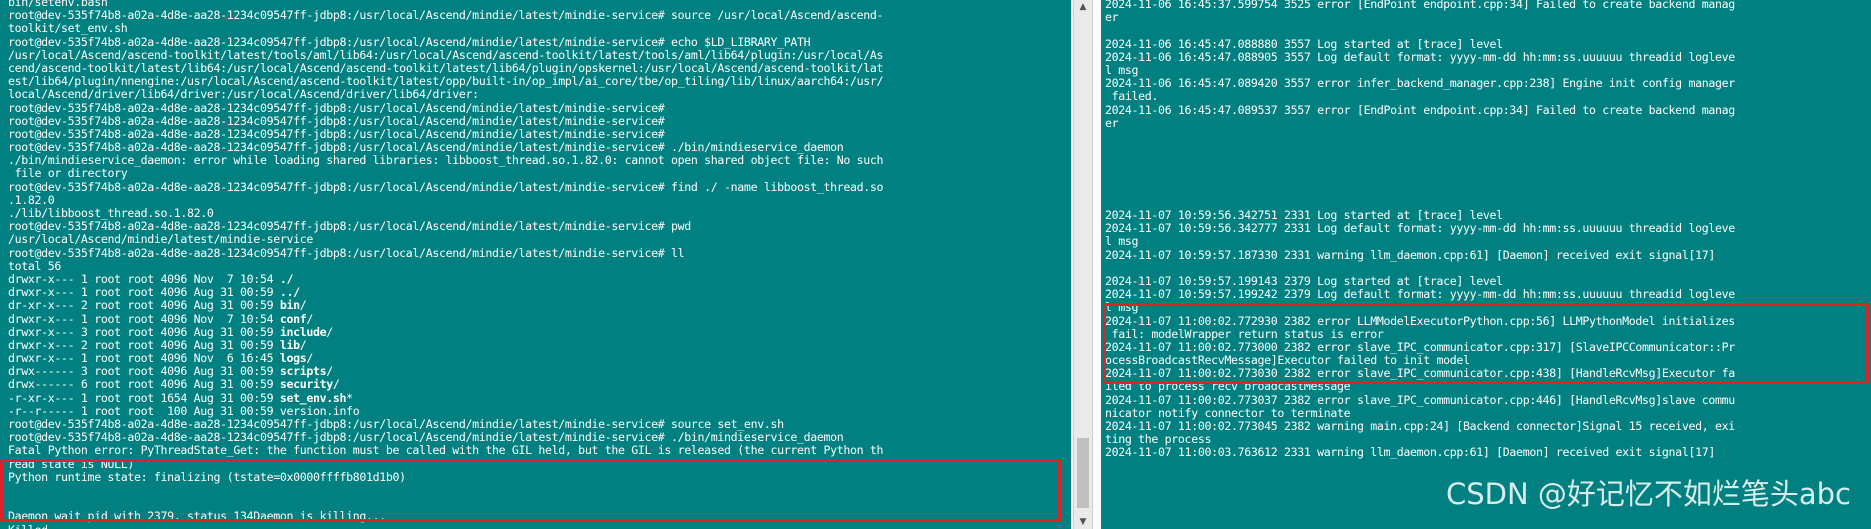 This screenshot has width=1871, height=529. I want to click on terminal-line-text: .1.82.0, so click(31, 199).